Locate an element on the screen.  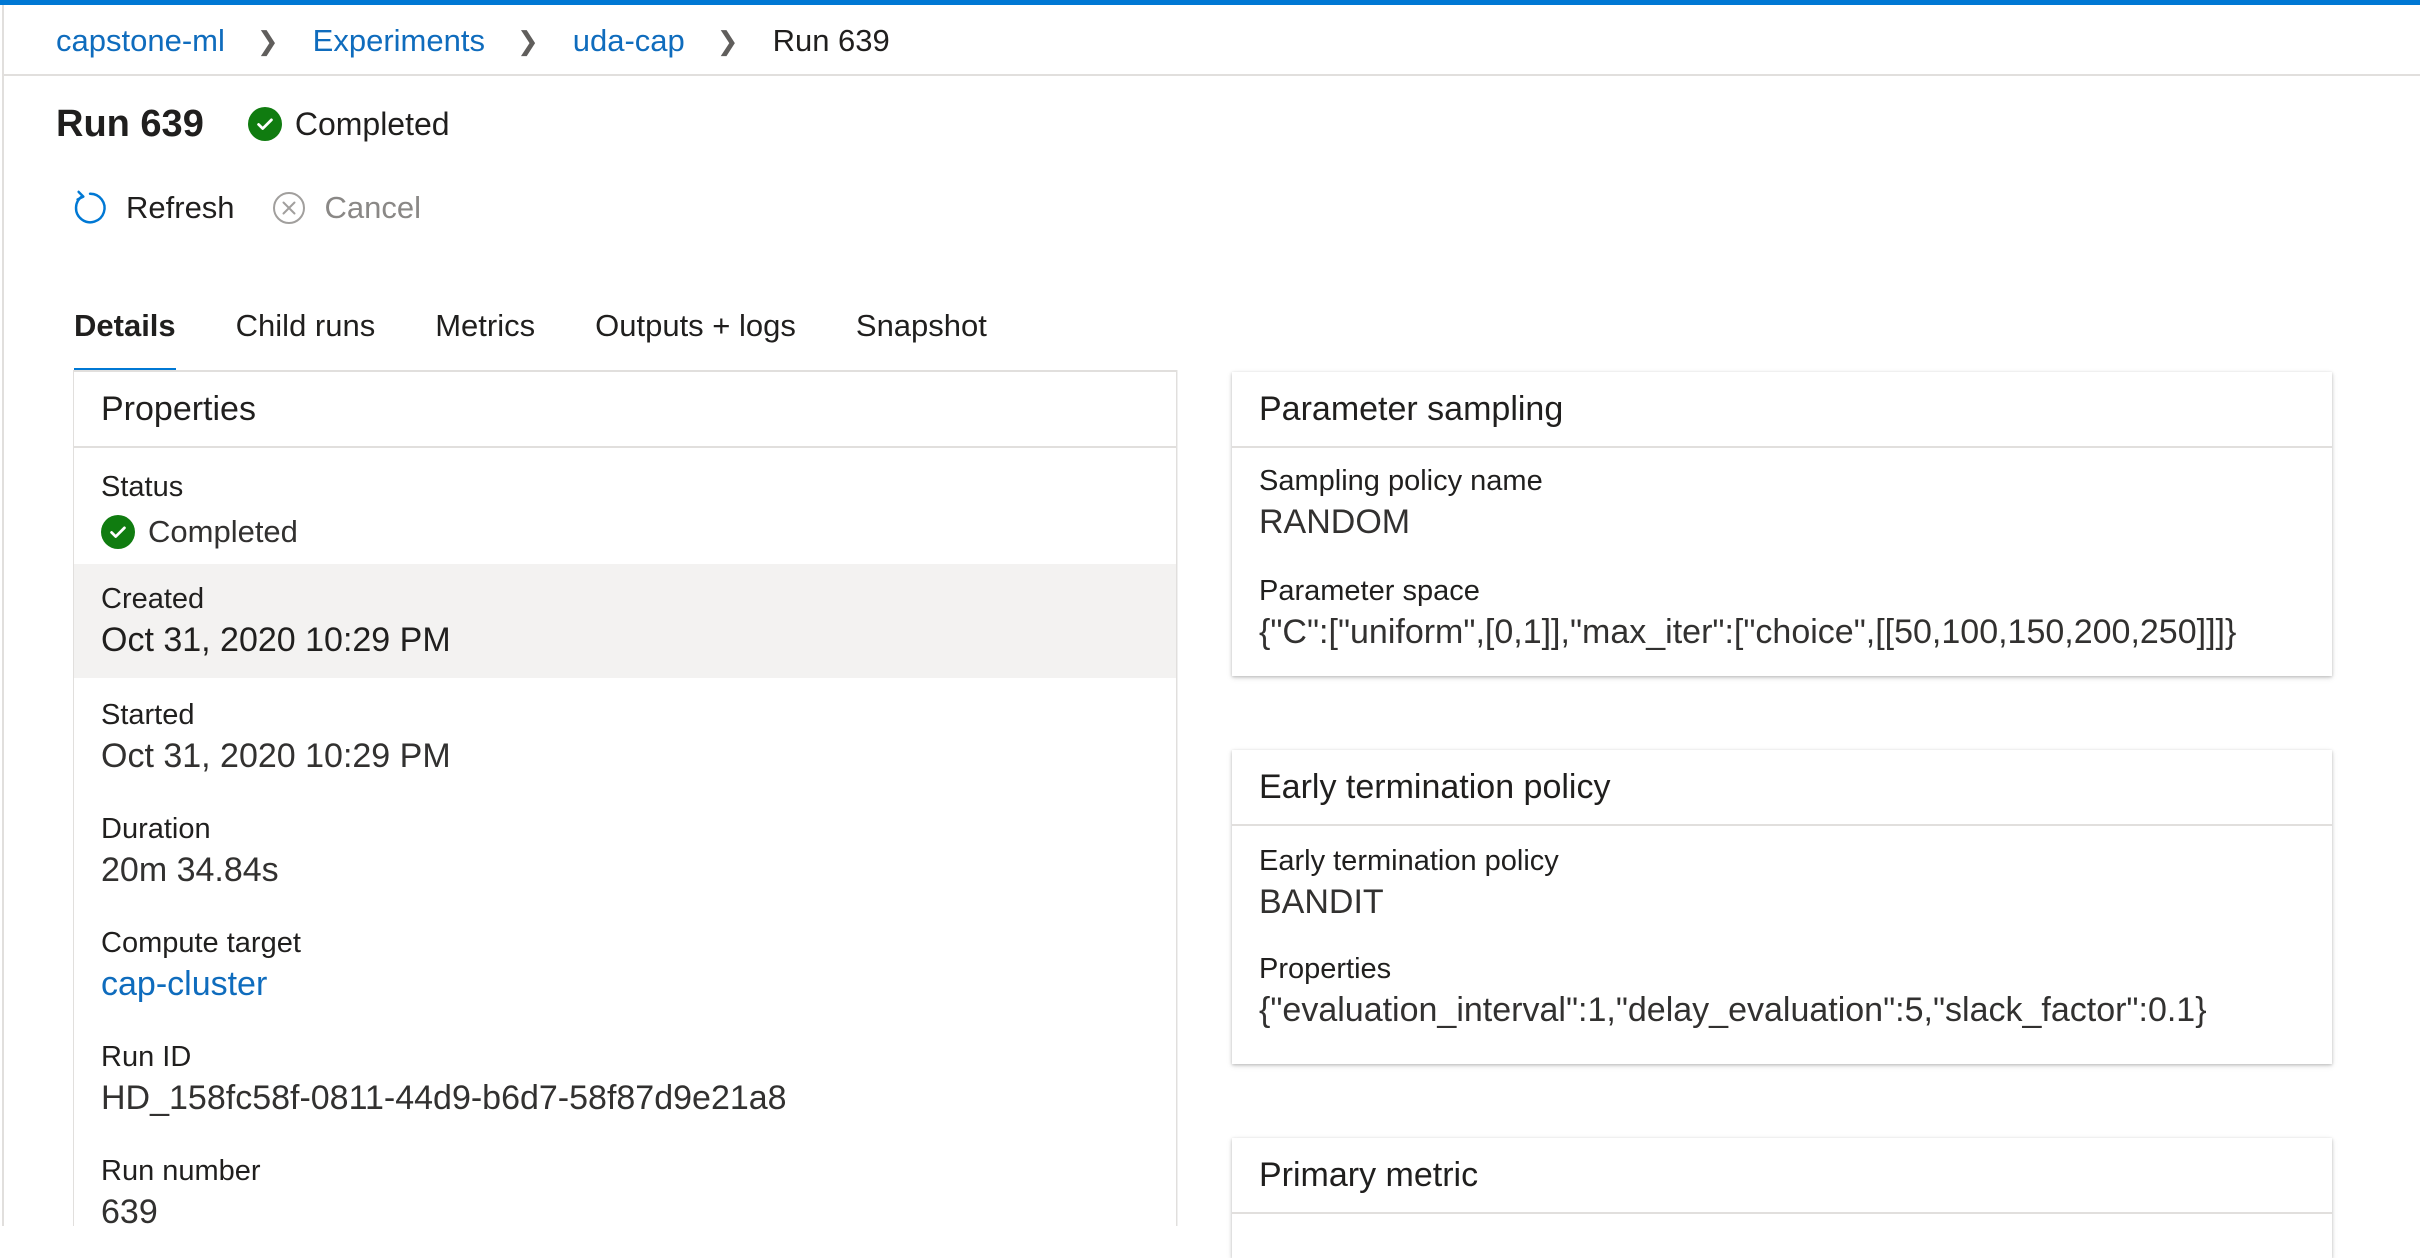
termination-policy-label: Early termination policy is located at coordinates (1409, 861).